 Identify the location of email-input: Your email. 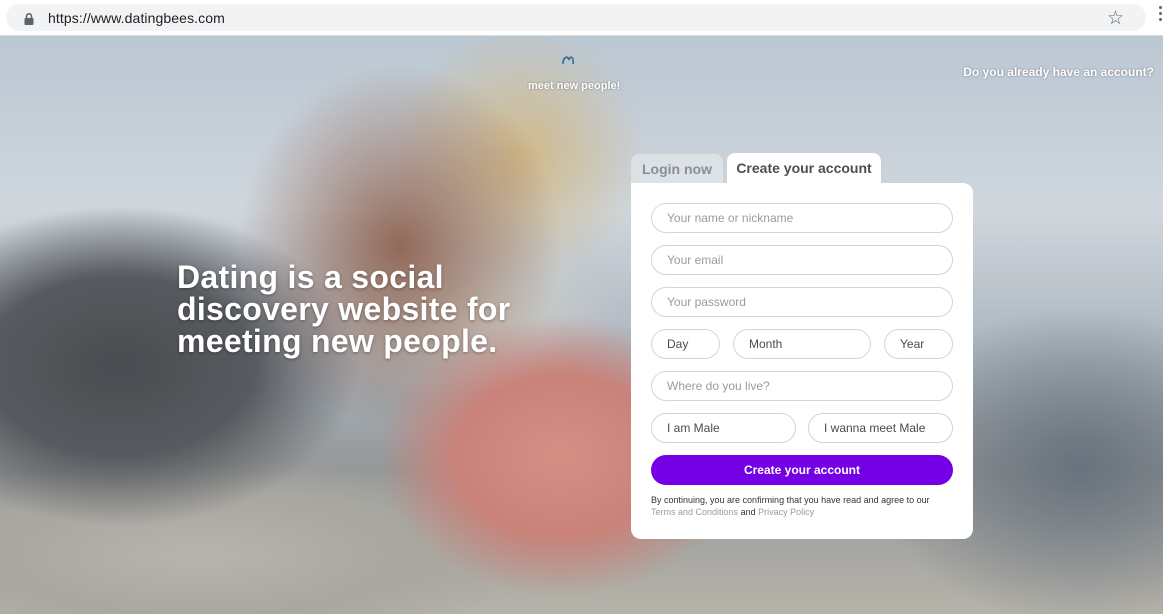
(802, 260).